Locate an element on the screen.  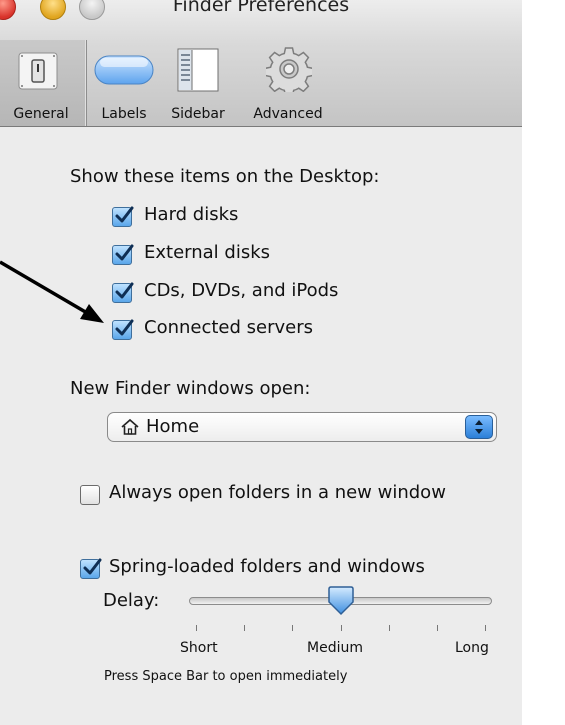
label-pill-icon is located at coordinates (124, 70).